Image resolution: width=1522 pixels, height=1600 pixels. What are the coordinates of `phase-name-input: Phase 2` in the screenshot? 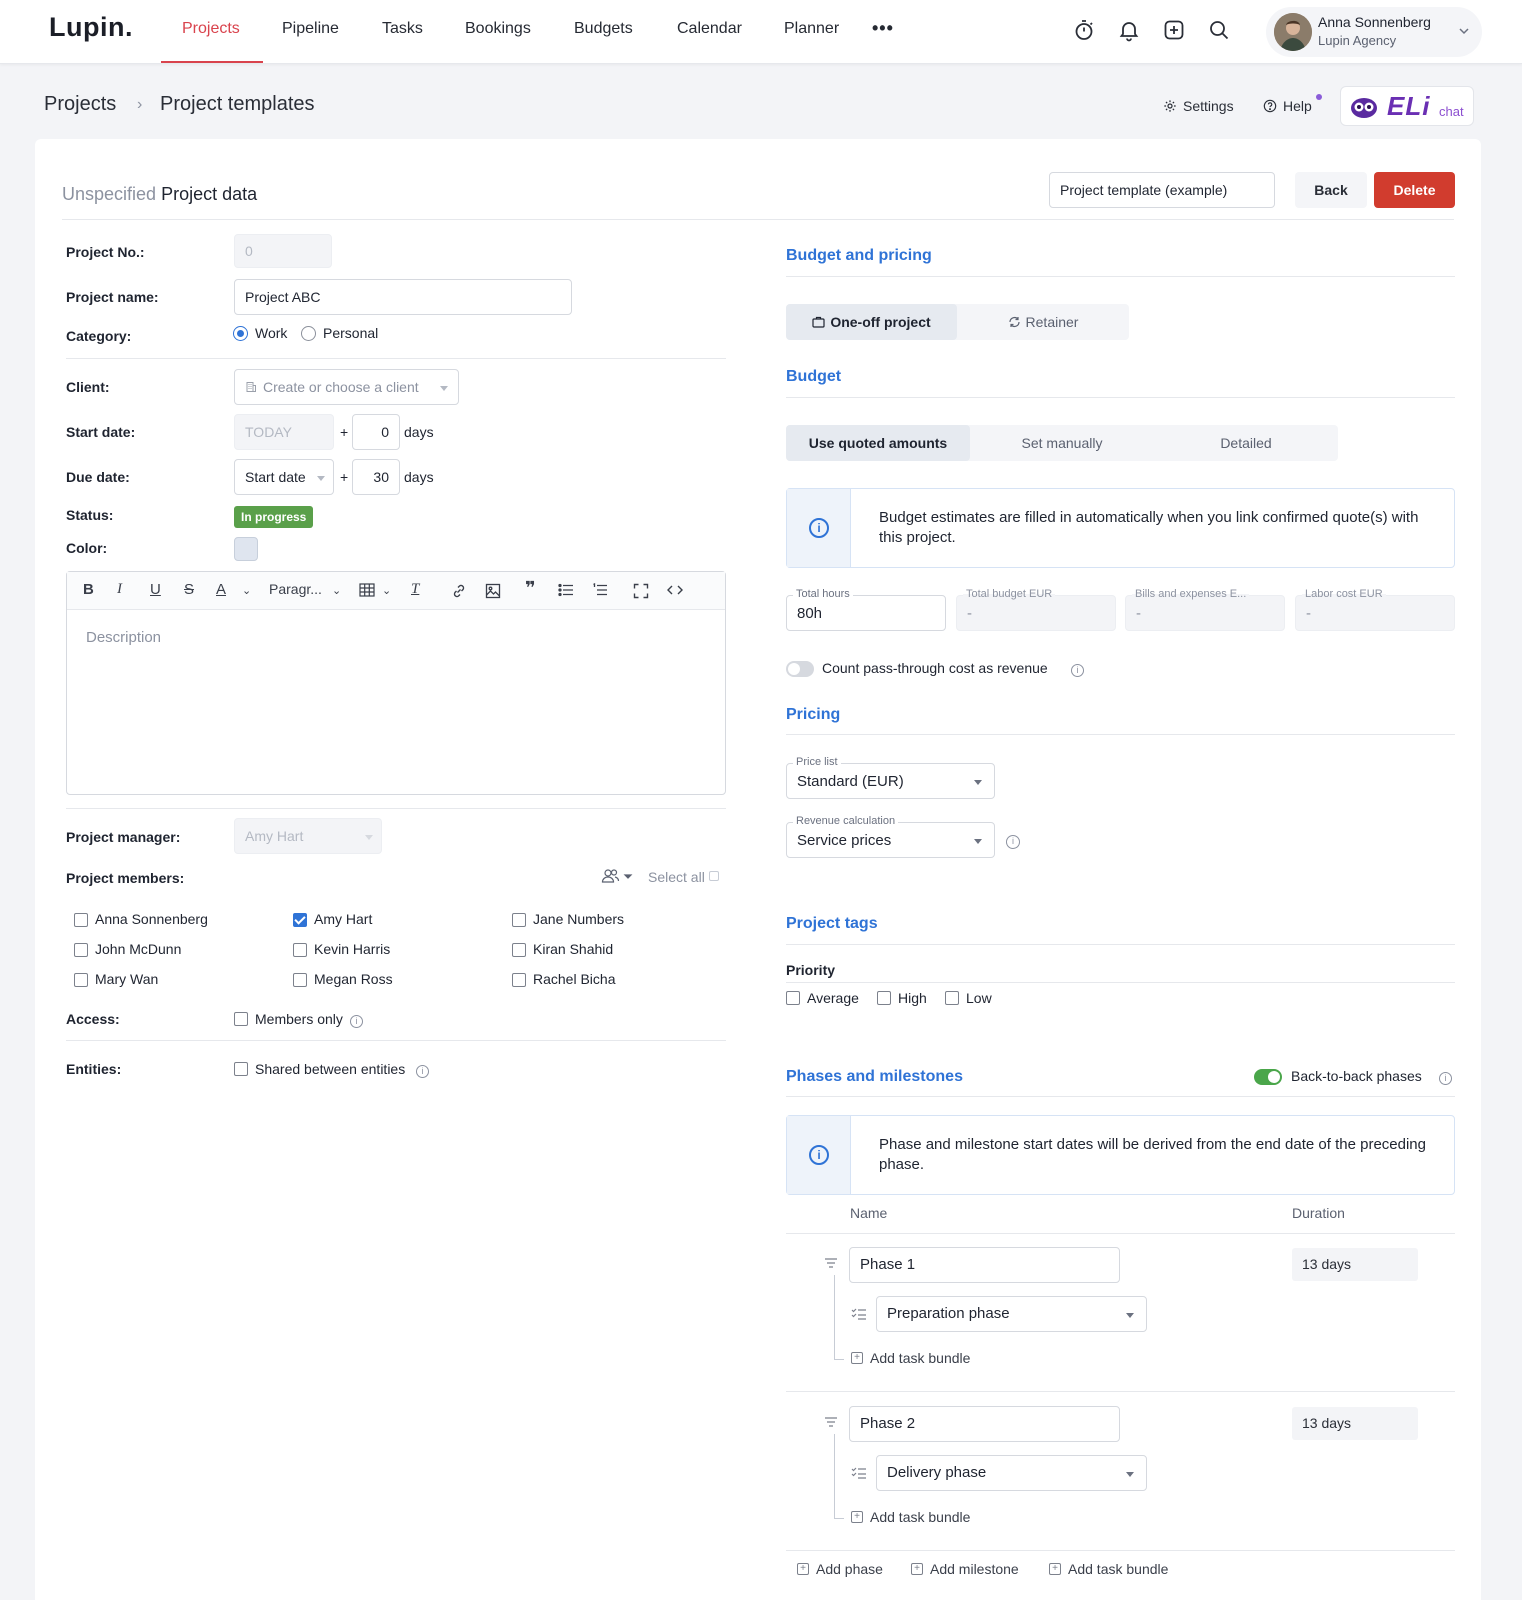 It's located at (984, 1424).